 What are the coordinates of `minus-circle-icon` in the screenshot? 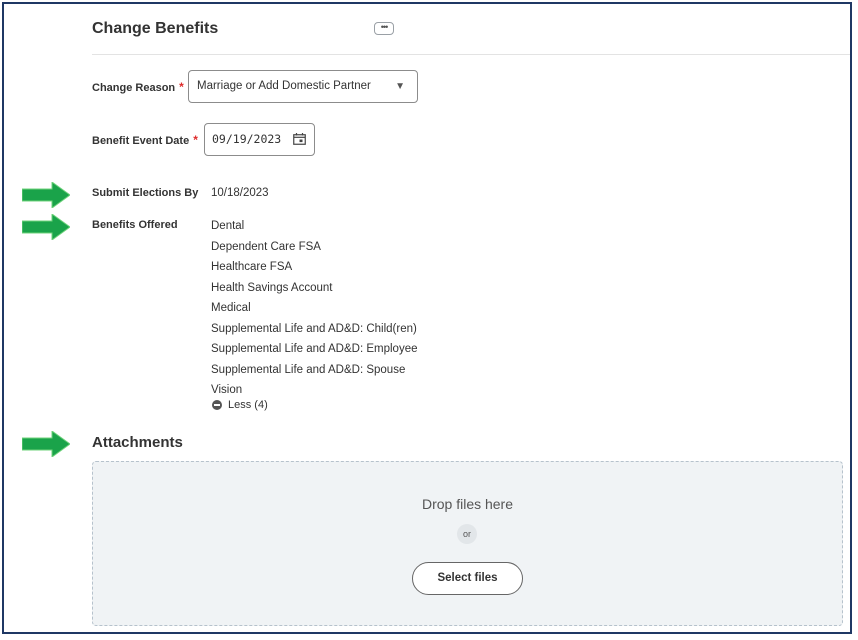 It's located at (217, 405).